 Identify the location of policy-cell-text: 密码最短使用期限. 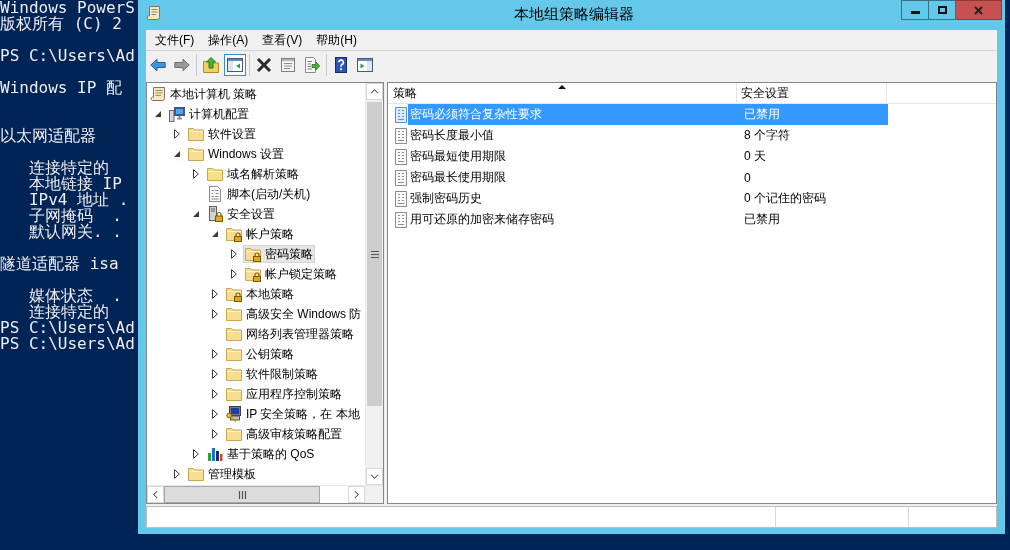
(458, 156).